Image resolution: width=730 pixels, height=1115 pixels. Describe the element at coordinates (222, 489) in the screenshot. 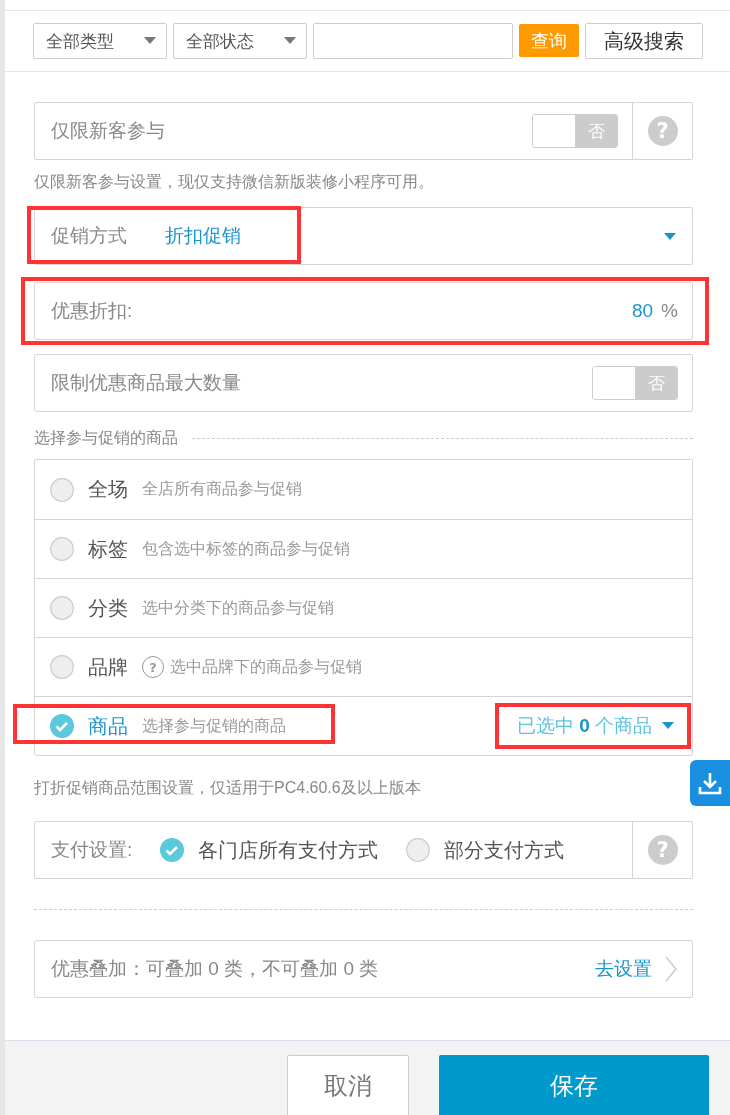

I see `option-description: 全店所有商品参与促销` at that location.